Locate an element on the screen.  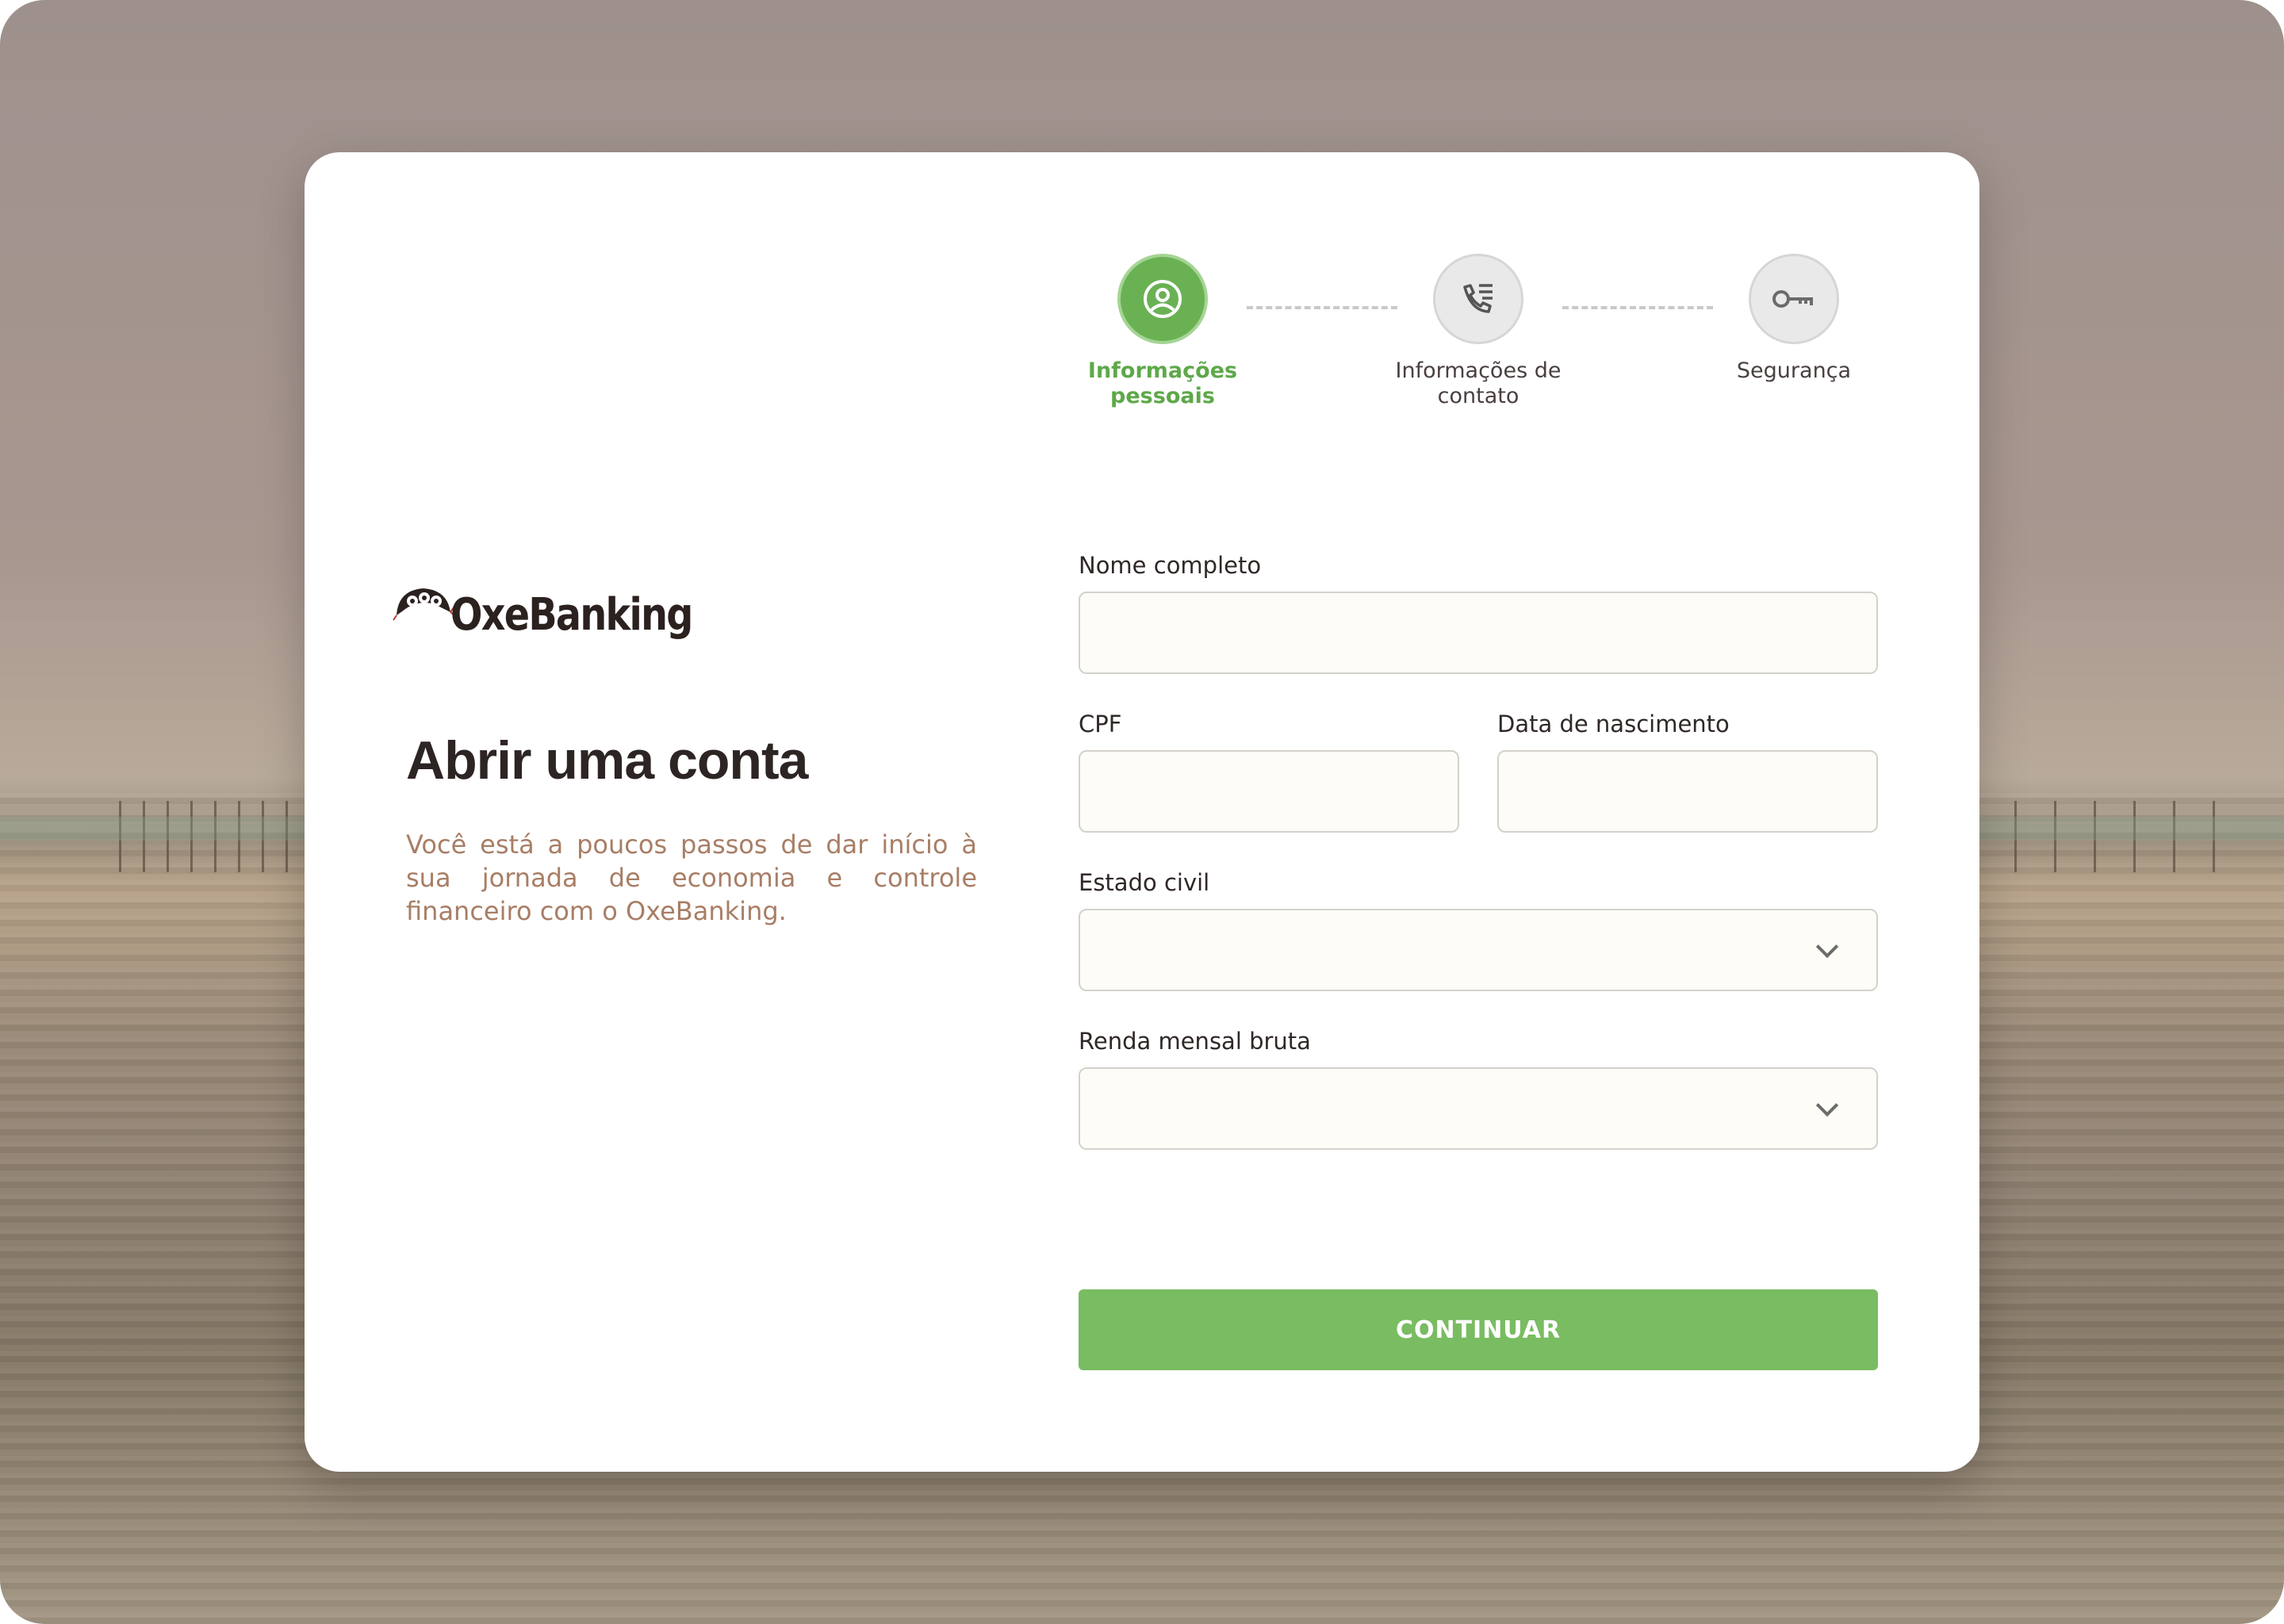
birth-date-label: Data de nascimento is located at coordinates (1613, 723).